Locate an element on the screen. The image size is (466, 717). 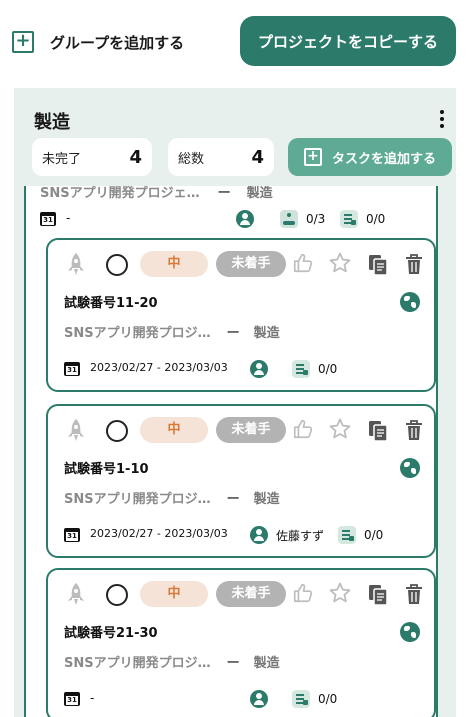
parent-task-project-line: SNSアプリ開発プロジェ… ー製造 is located at coordinates (230, 193).